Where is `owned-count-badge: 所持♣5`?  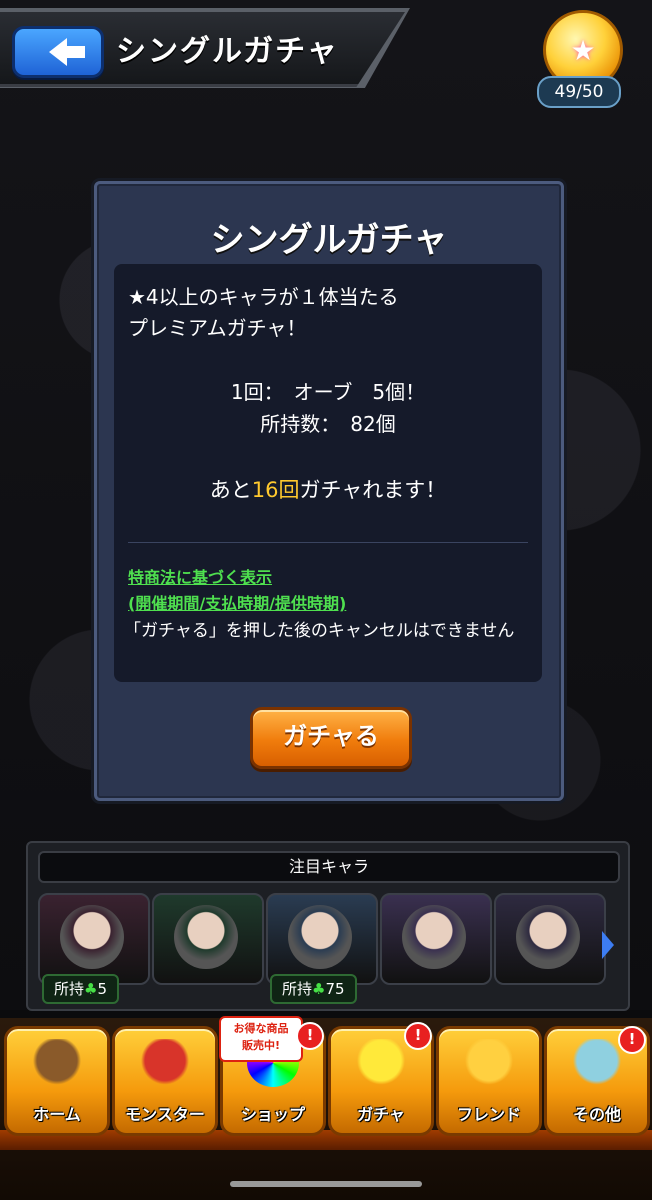
owned-count-badge: 所持♣5 is located at coordinates (81, 989).